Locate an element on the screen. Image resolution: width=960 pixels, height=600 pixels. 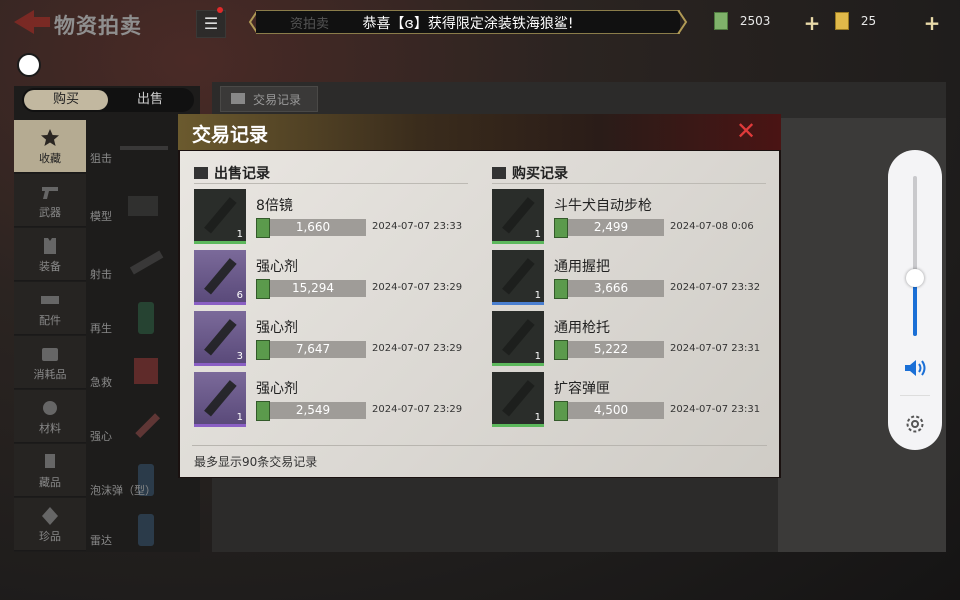
category-label: 材料 is located at coordinates (50, 428).